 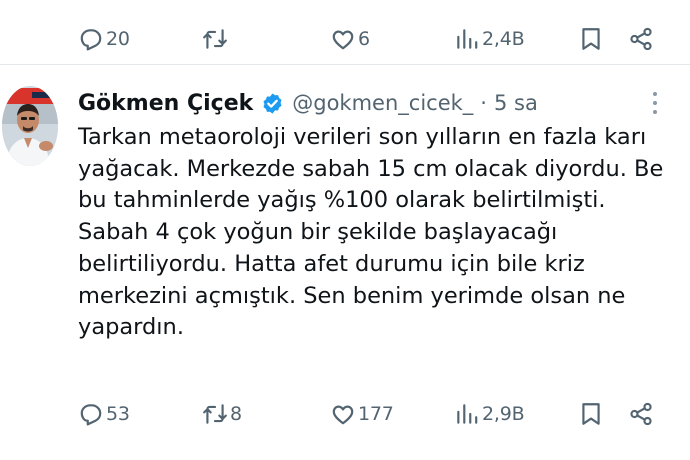 I want to click on tweet-header: Gökmen Çiçek @gokmen_cicek_ · 5 sa, so click(x=308, y=103).